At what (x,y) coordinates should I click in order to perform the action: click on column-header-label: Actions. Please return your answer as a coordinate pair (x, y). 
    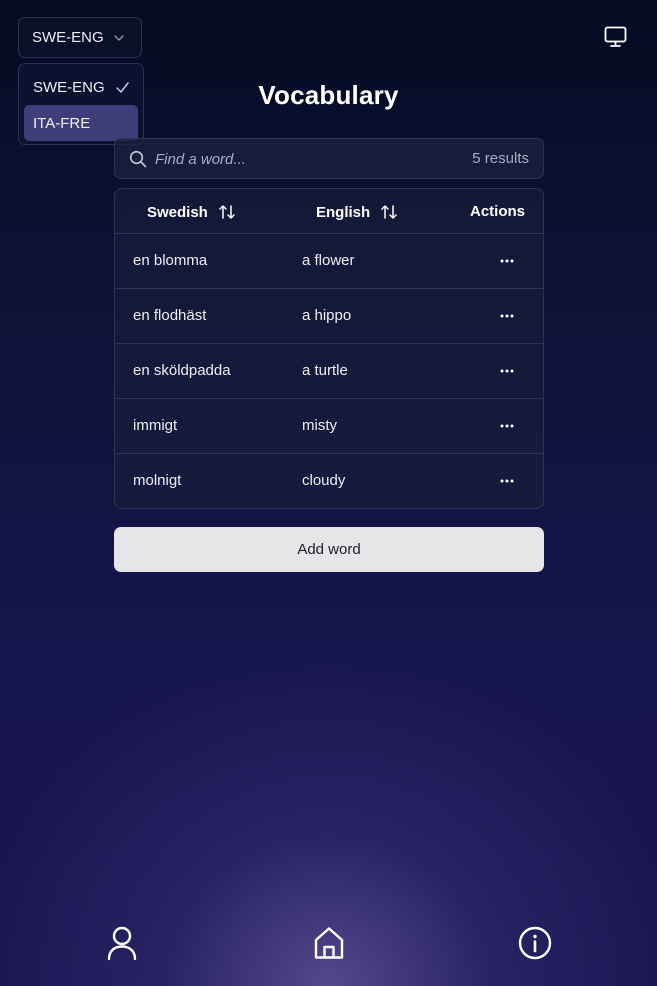
    Looking at the image, I should click on (497, 211).